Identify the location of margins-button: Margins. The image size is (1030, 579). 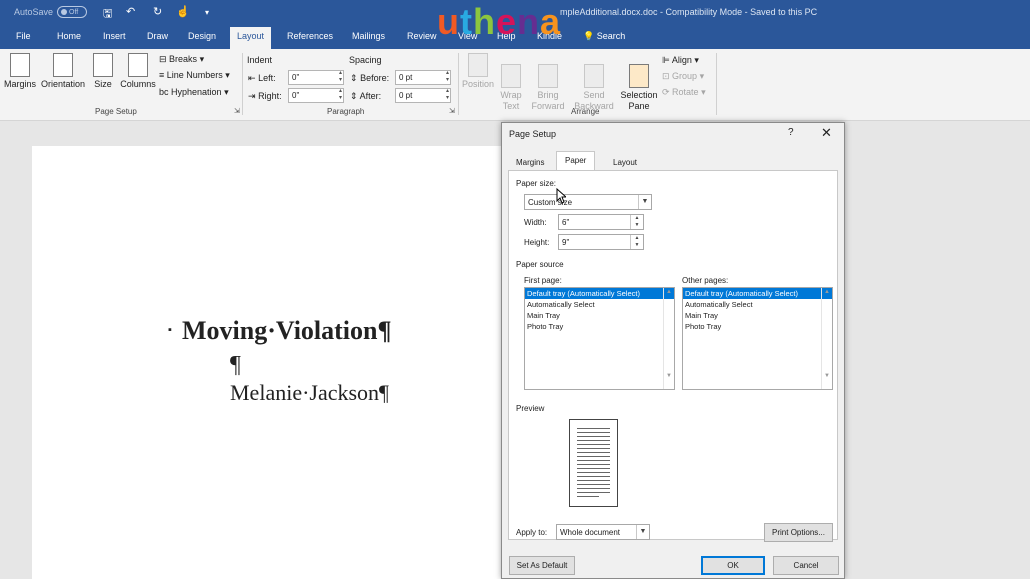
(20, 71).